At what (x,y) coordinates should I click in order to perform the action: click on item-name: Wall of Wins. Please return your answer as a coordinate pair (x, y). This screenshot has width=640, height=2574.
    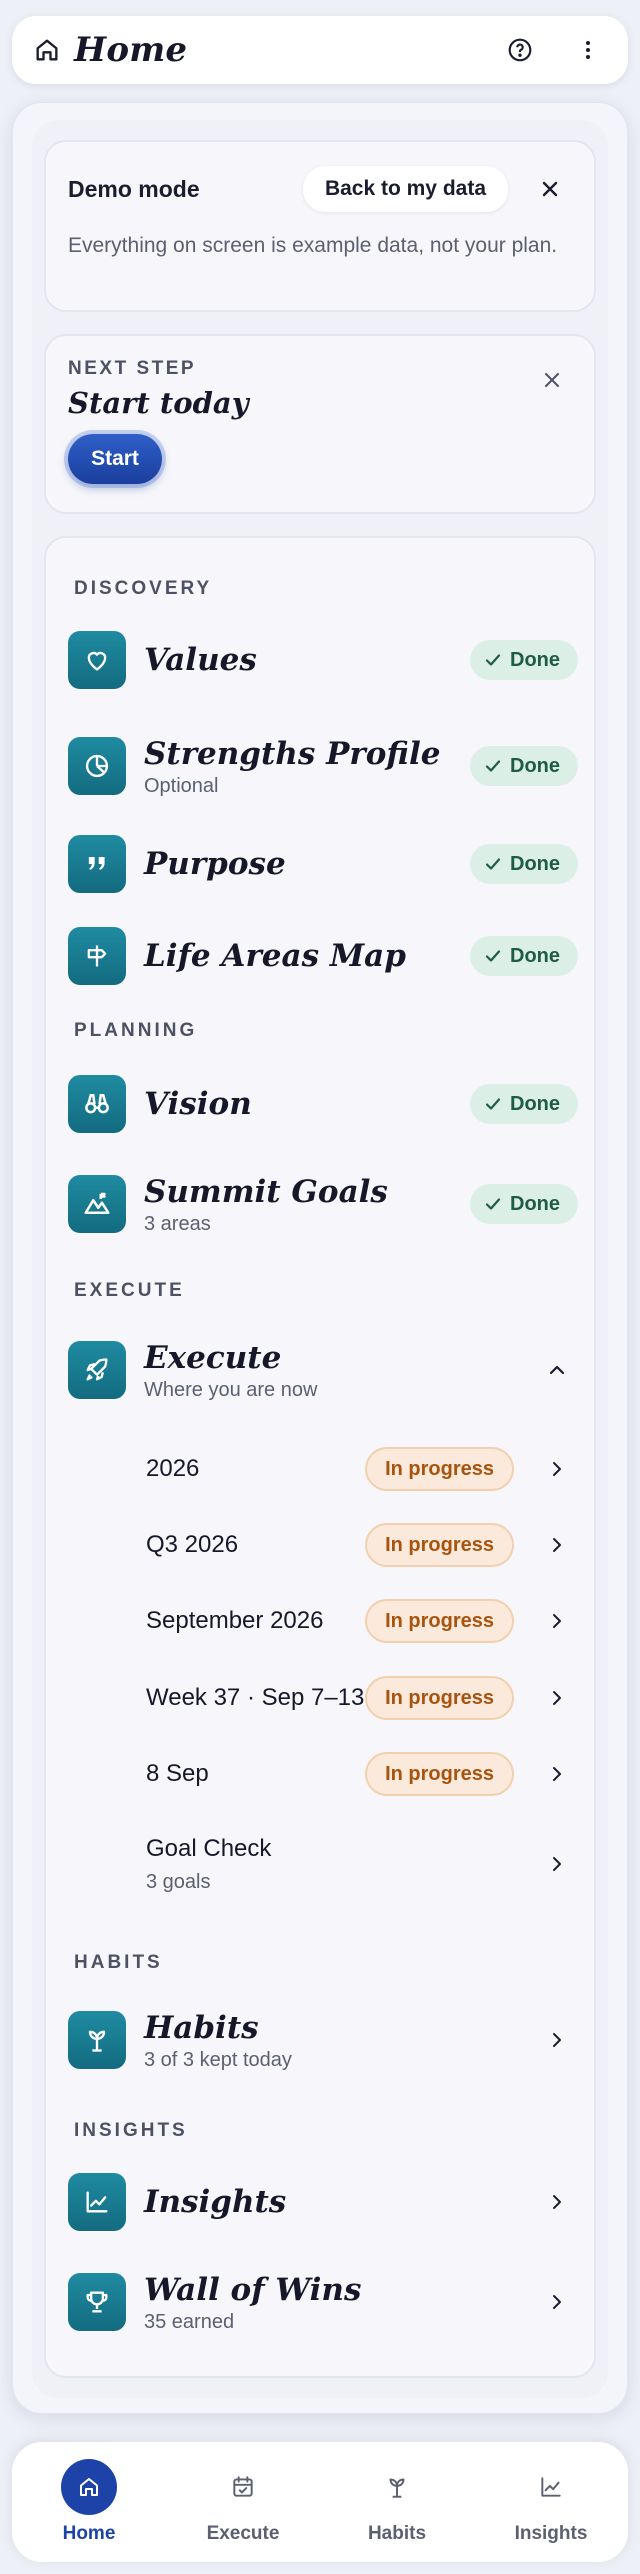
    Looking at the image, I should click on (253, 2289).